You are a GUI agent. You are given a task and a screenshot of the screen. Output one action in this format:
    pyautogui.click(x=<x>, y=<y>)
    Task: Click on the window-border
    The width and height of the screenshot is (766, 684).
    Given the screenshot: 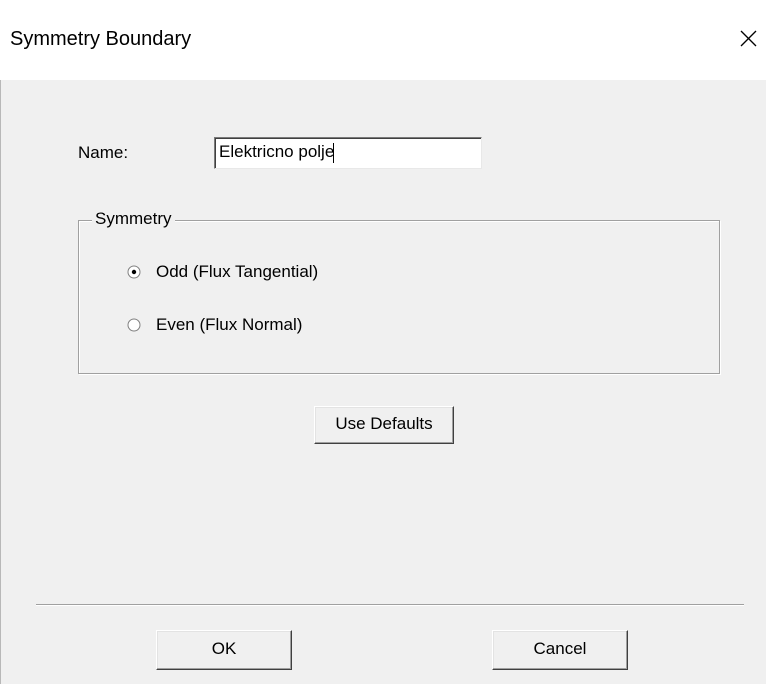 What is the action you would take?
    pyautogui.click(x=0, y=382)
    